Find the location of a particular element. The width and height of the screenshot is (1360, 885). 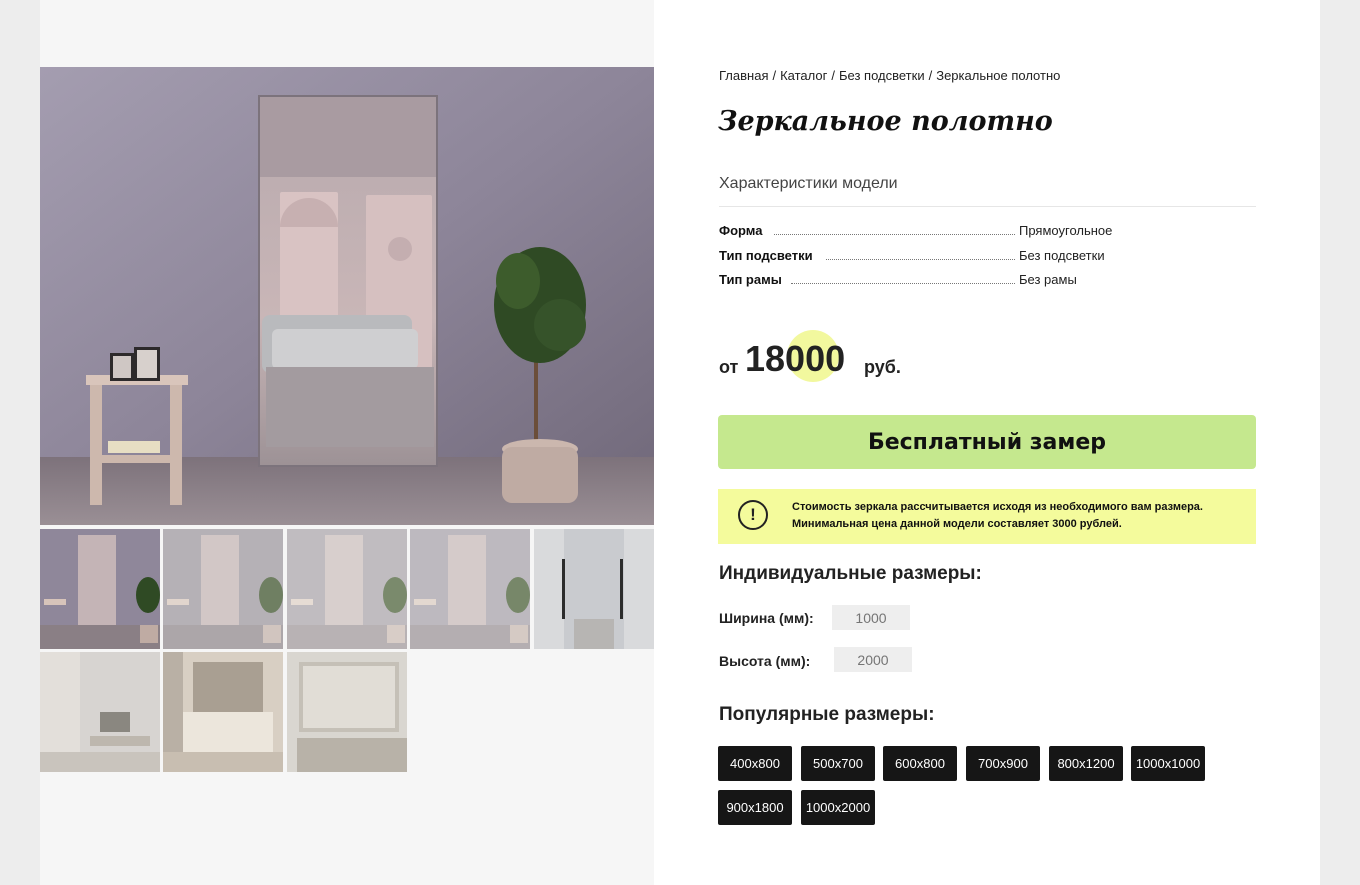

spec-key: Тип рамы is located at coordinates (750, 279).